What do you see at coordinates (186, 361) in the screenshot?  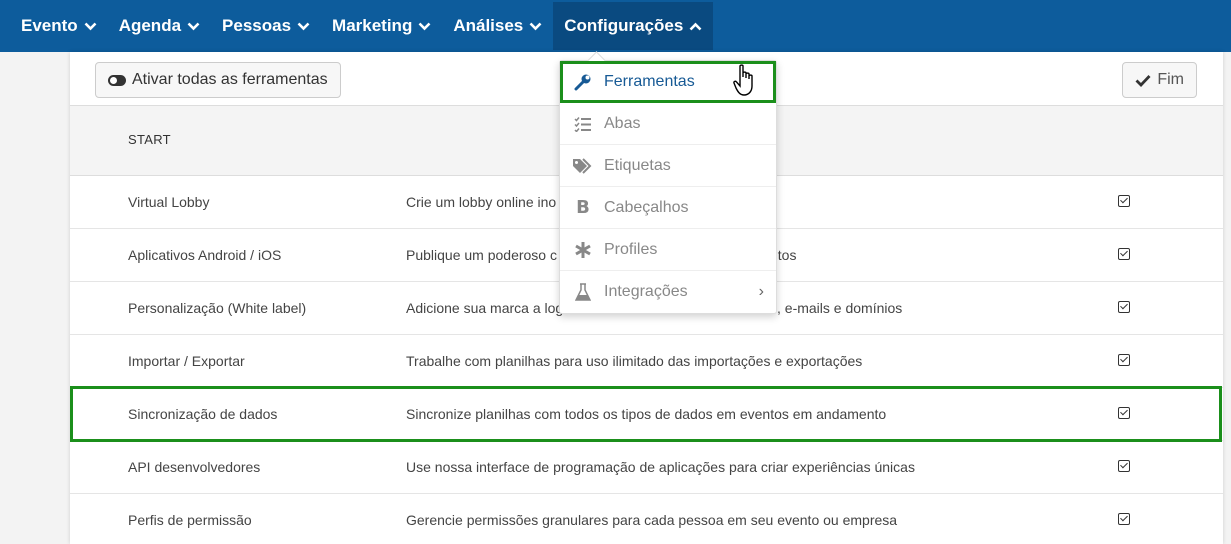 I see `tool-name: Importar / Exportar` at bounding box center [186, 361].